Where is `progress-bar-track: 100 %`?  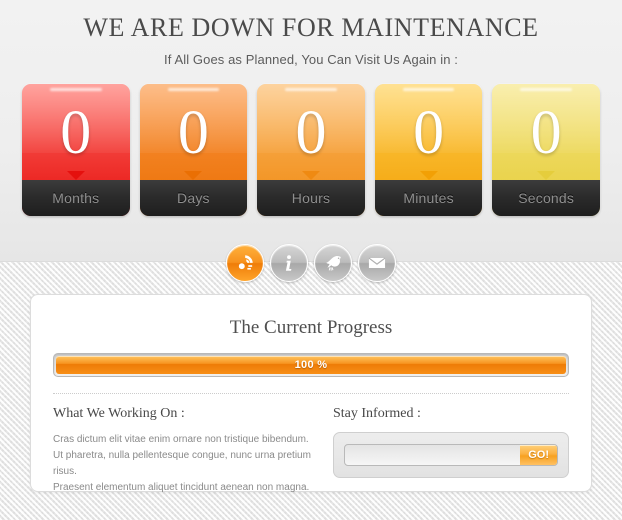
progress-bar-track: 100 % is located at coordinates (311, 365).